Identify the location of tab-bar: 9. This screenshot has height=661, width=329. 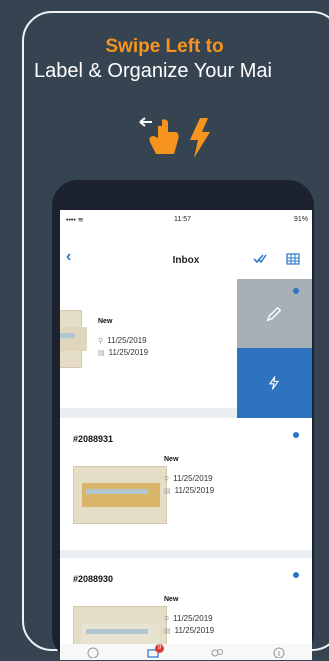
(186, 652).